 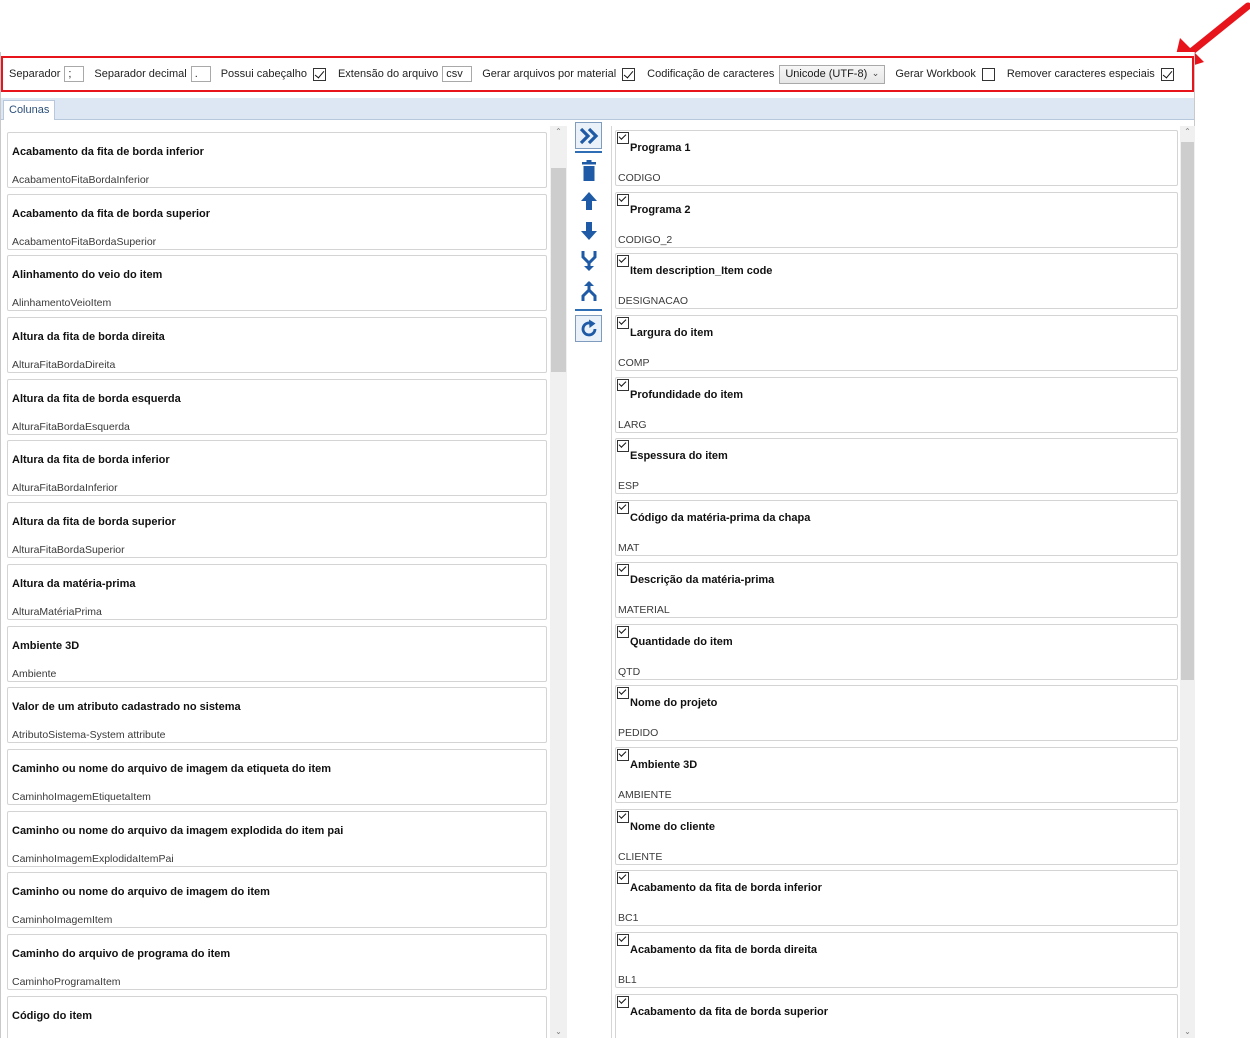 What do you see at coordinates (638, 733) in the screenshot?
I see `column-output-name: PEDIDO` at bounding box center [638, 733].